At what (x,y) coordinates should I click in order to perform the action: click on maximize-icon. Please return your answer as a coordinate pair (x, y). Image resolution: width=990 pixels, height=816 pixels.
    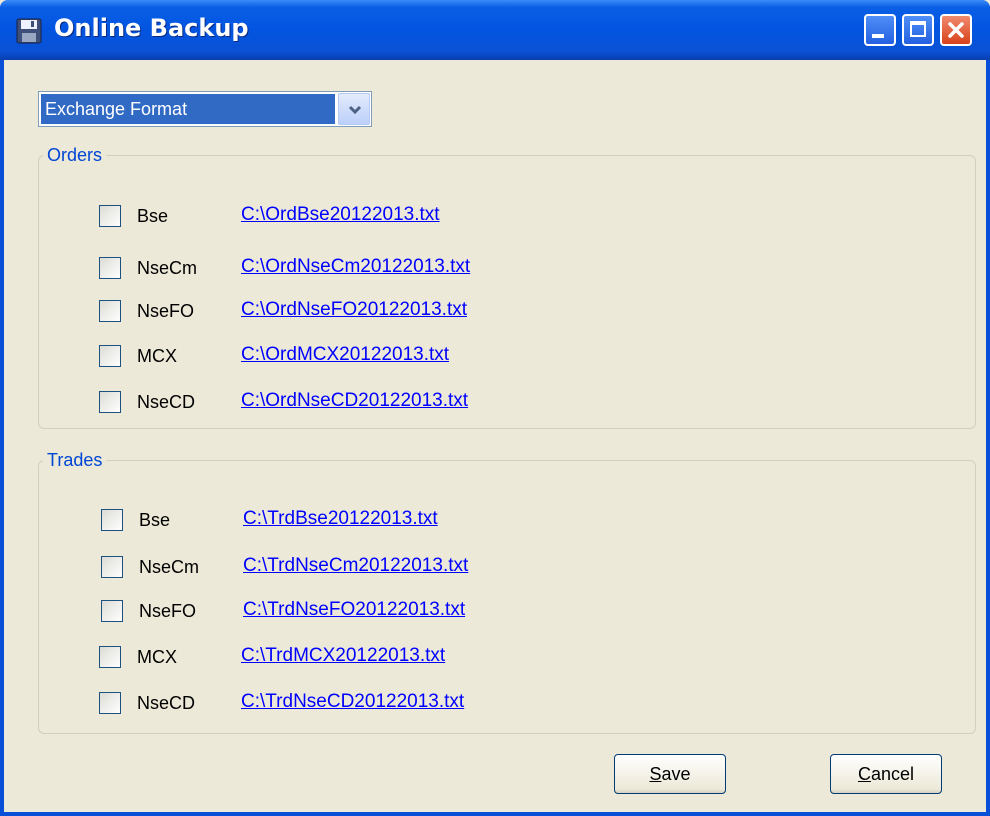
    Looking at the image, I should click on (918, 29).